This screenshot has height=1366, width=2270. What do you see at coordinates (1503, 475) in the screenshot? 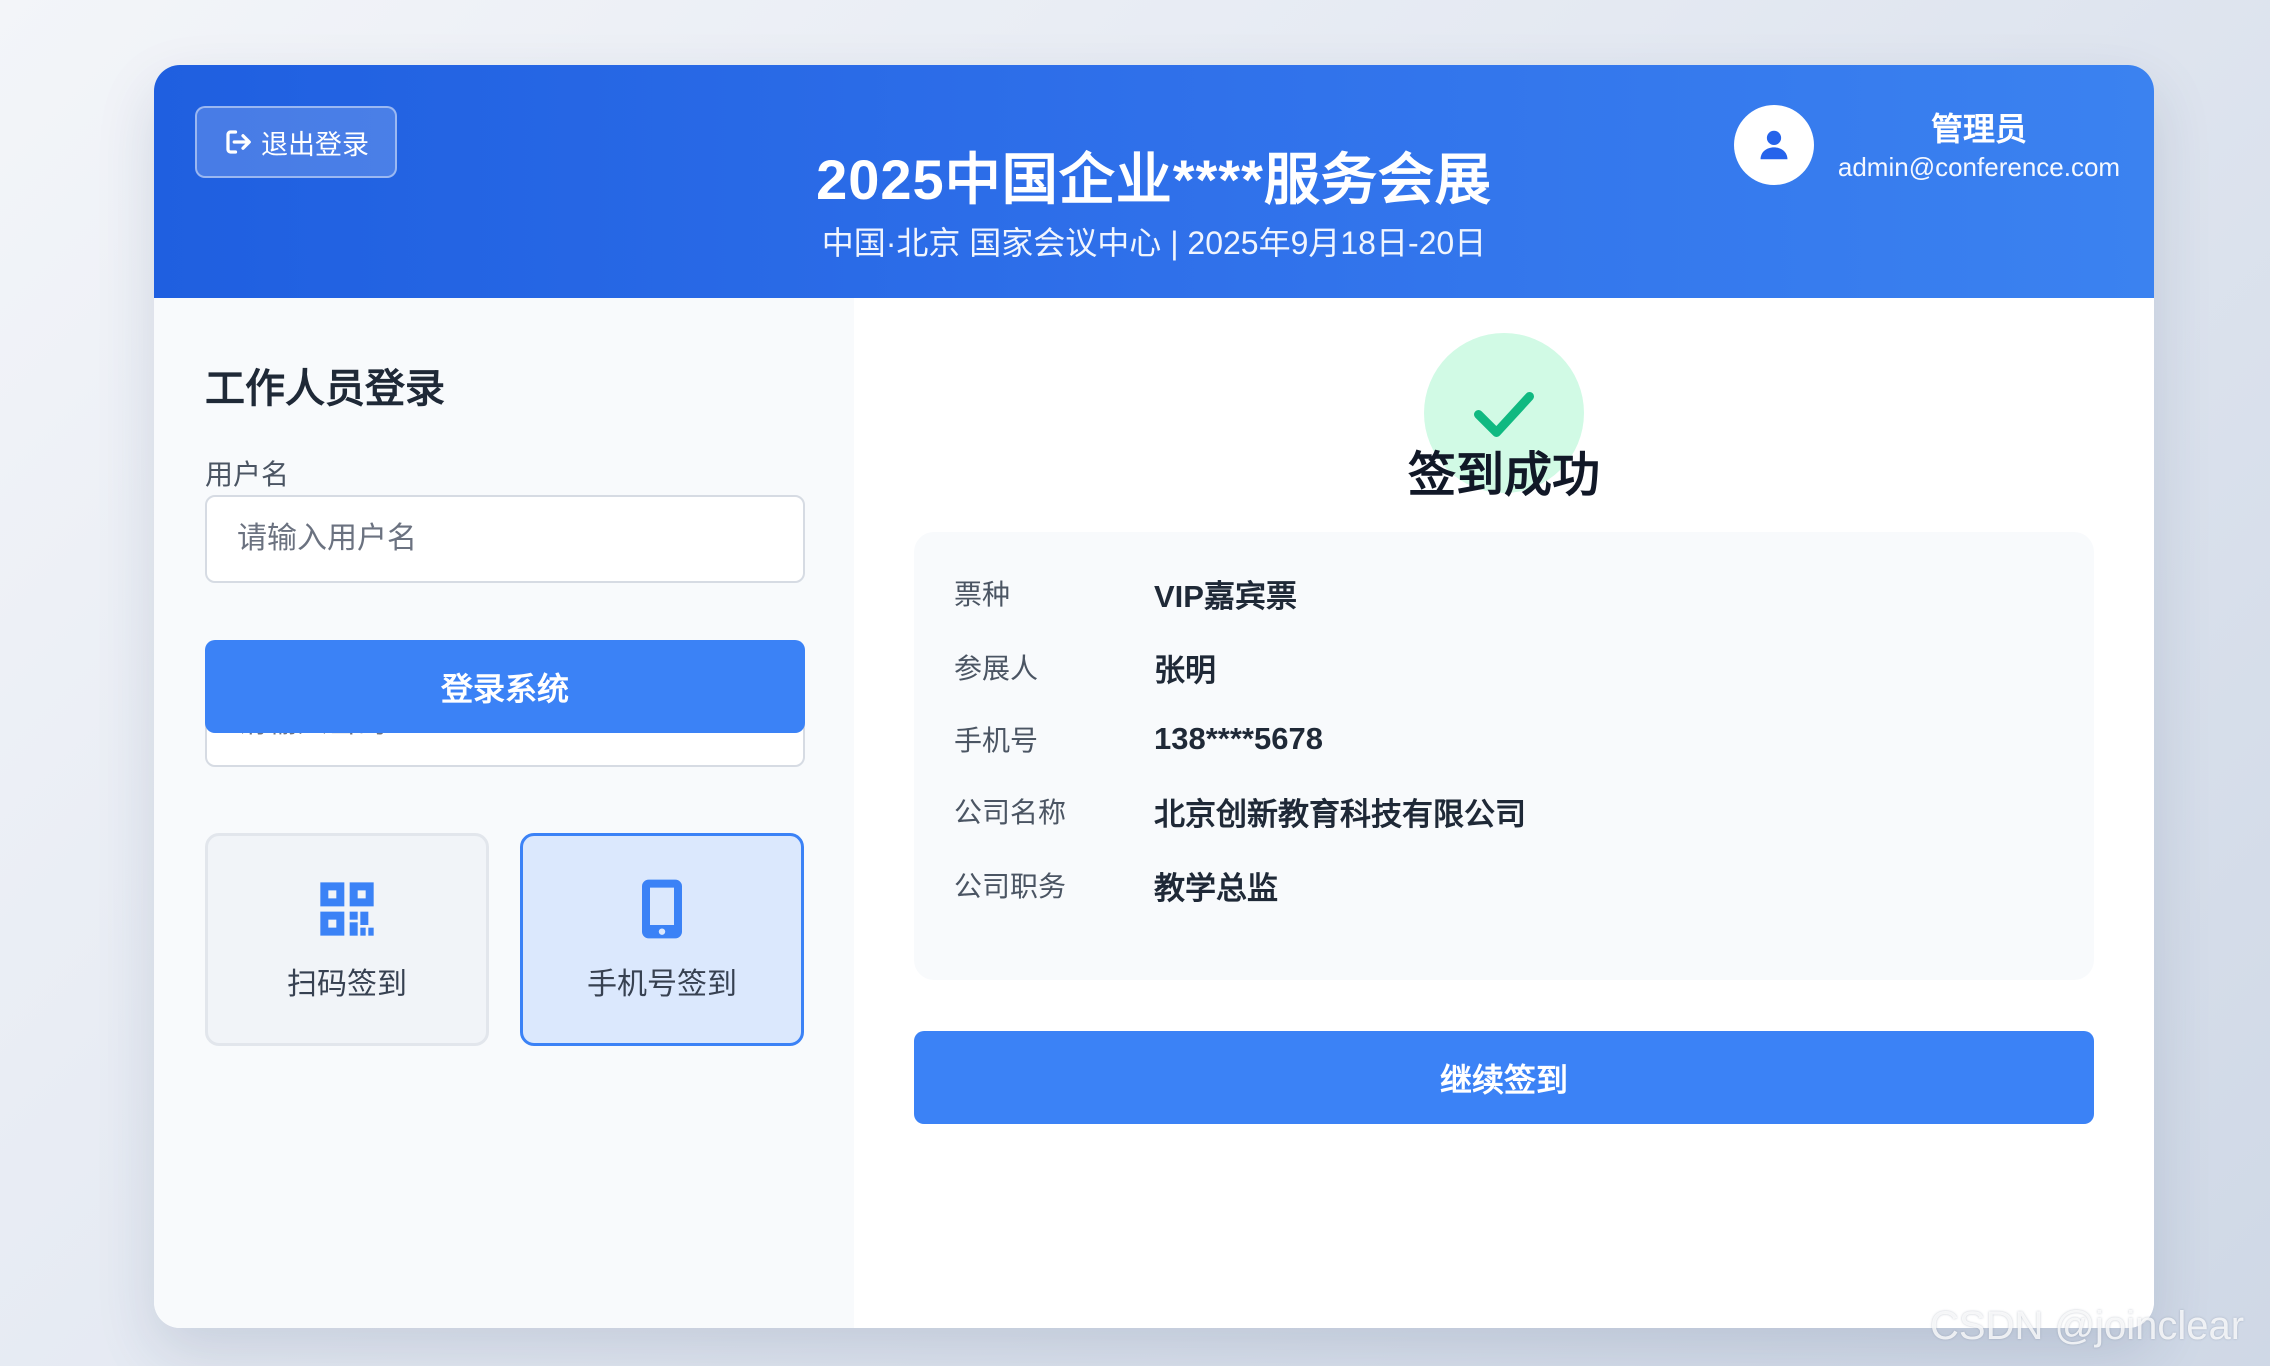
I see `success-title: 签到成功` at bounding box center [1503, 475].